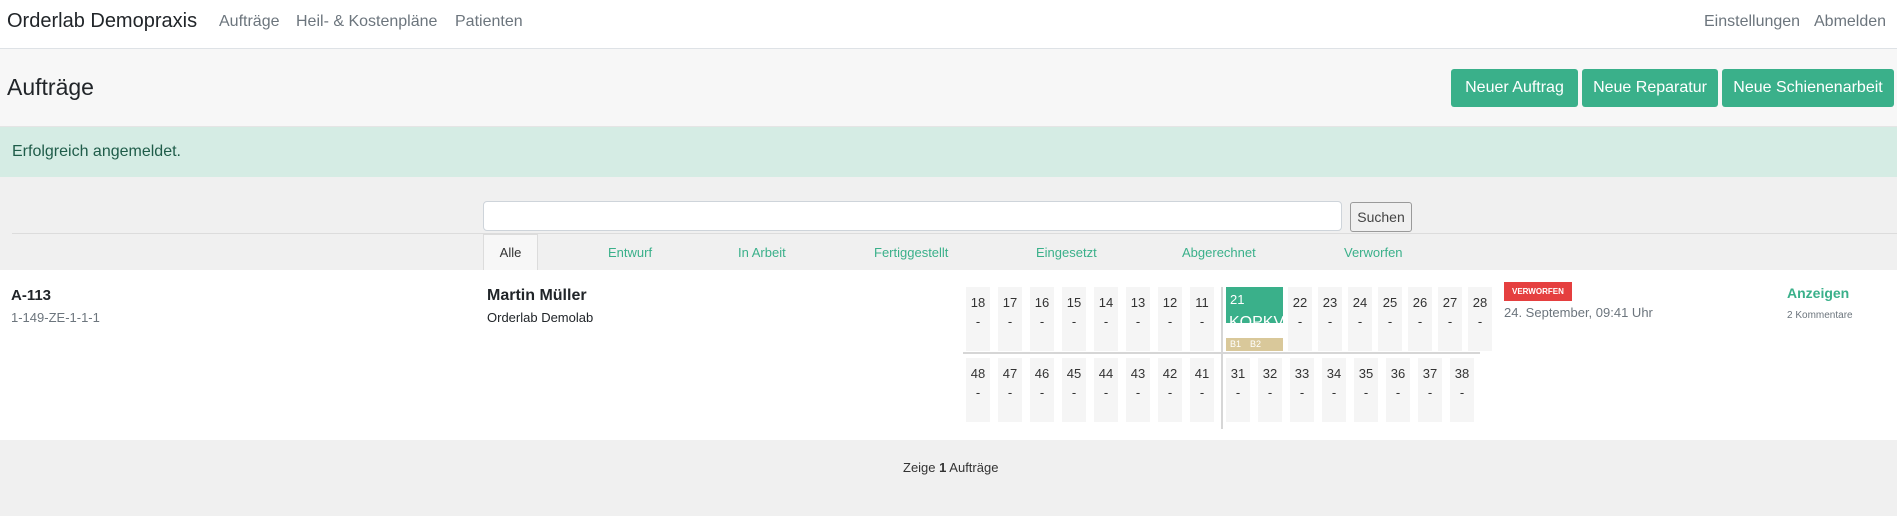 This screenshot has width=1897, height=516. Describe the element at coordinates (1808, 88) in the screenshot. I see `new-splint-button: Neue Schienenarbeit` at that location.